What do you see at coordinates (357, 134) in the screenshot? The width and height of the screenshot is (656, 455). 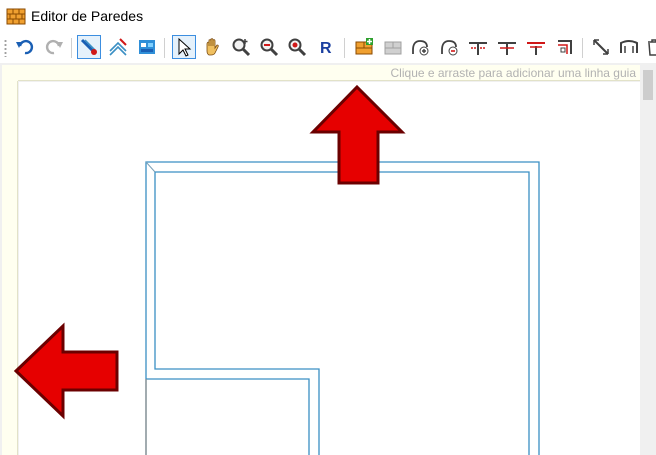 I see `arrow-up-annotation` at bounding box center [357, 134].